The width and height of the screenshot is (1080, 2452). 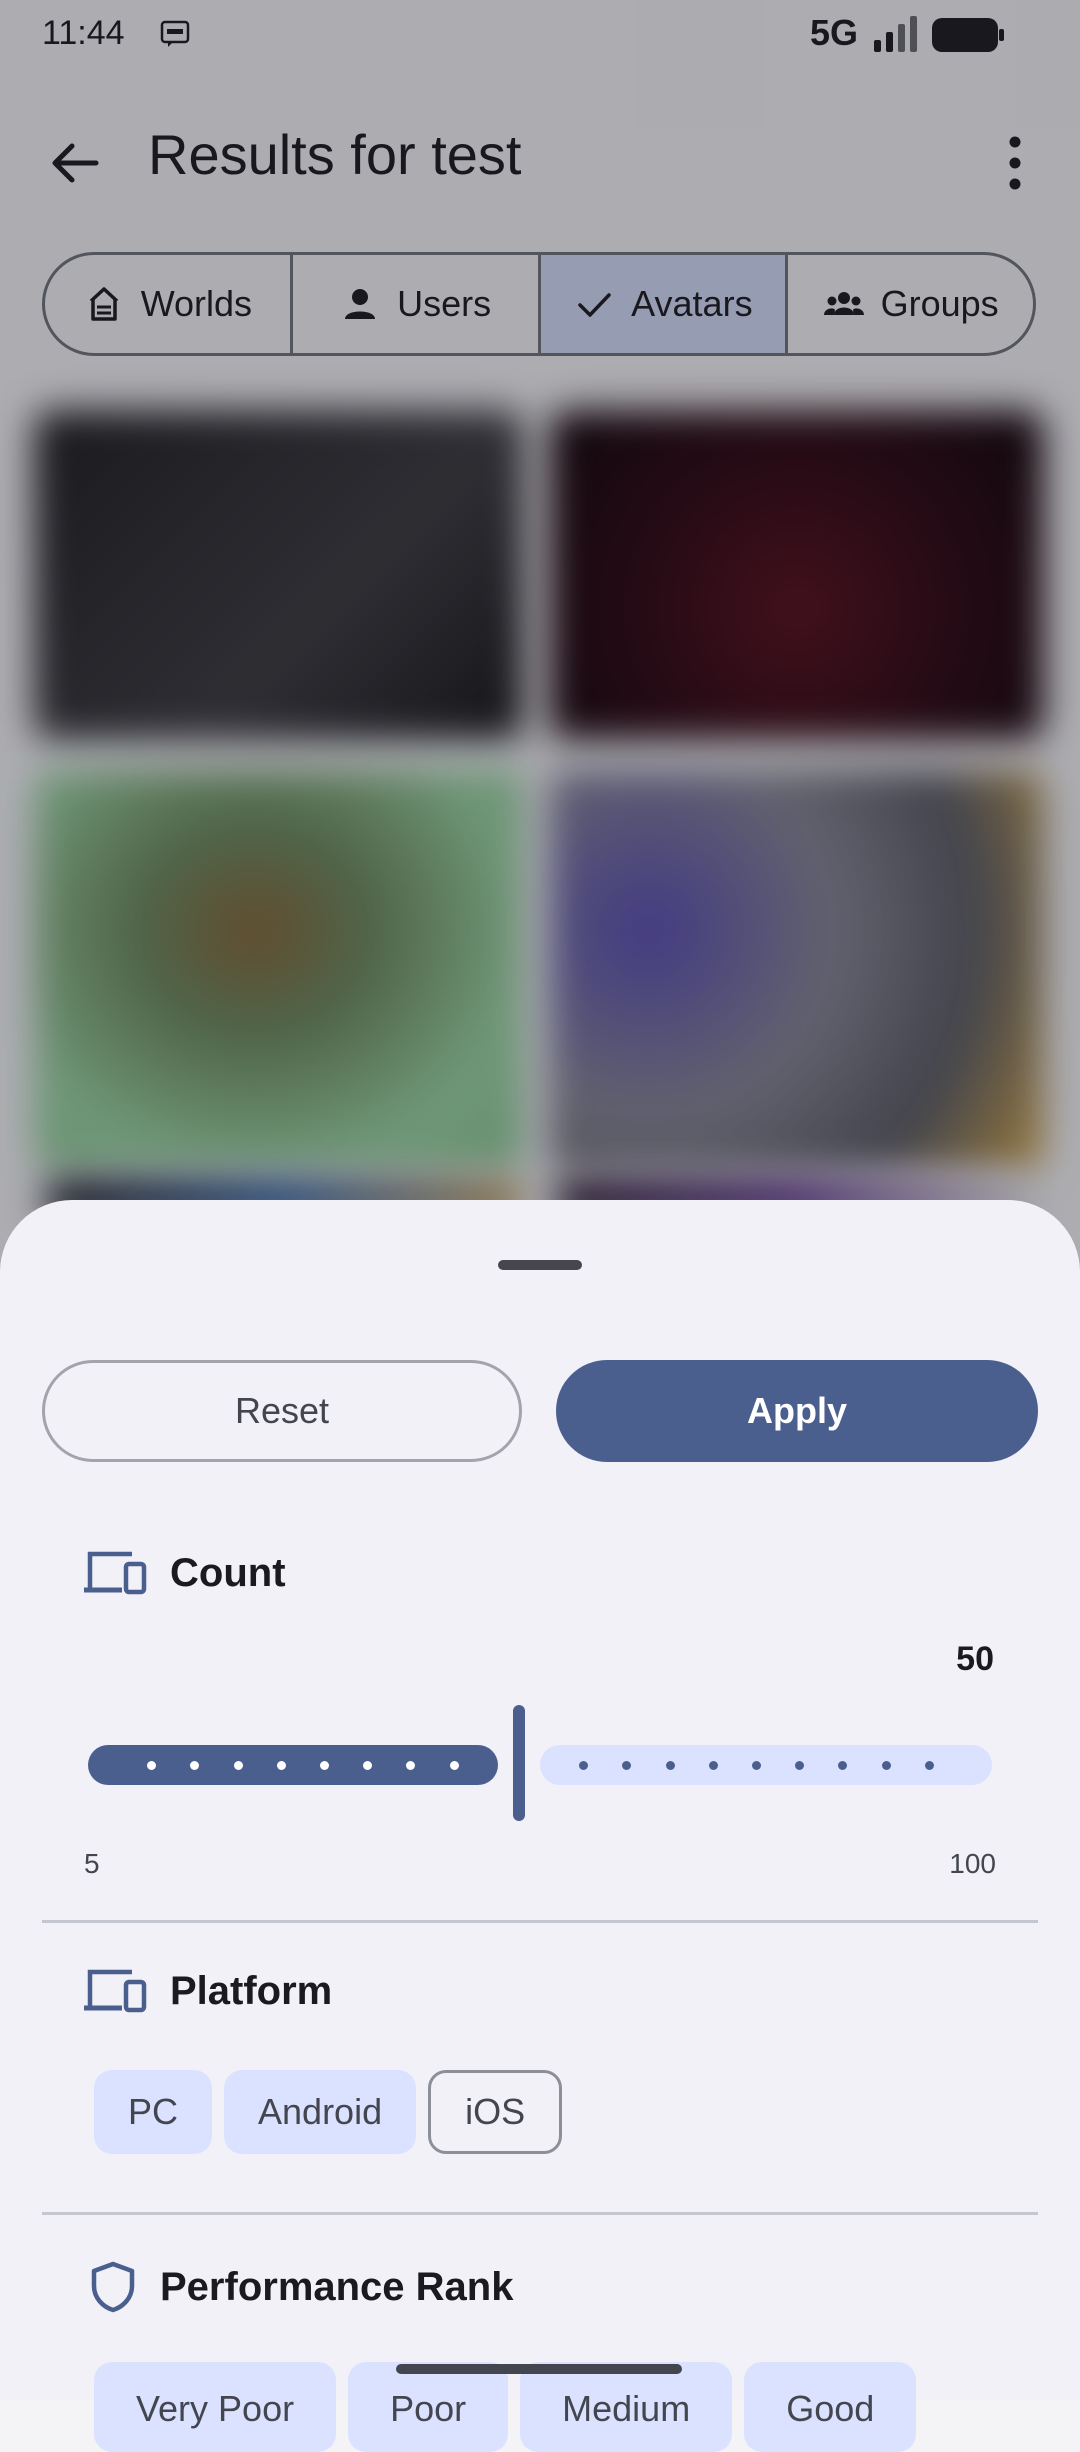 I want to click on slider-thumb, so click(x=519, y=1763).